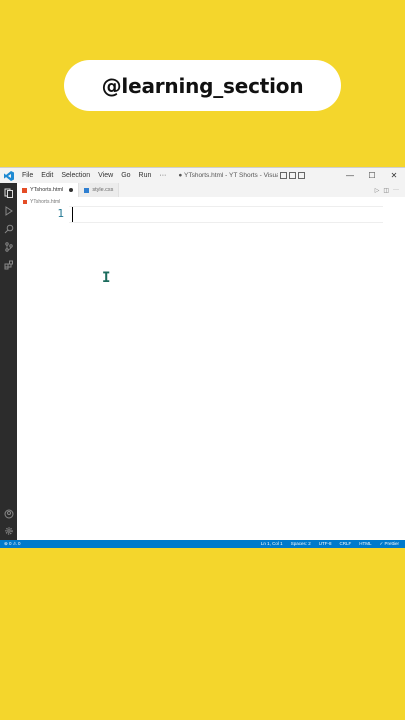  What do you see at coordinates (145, 175) in the screenshot?
I see `menu-run: Run` at bounding box center [145, 175].